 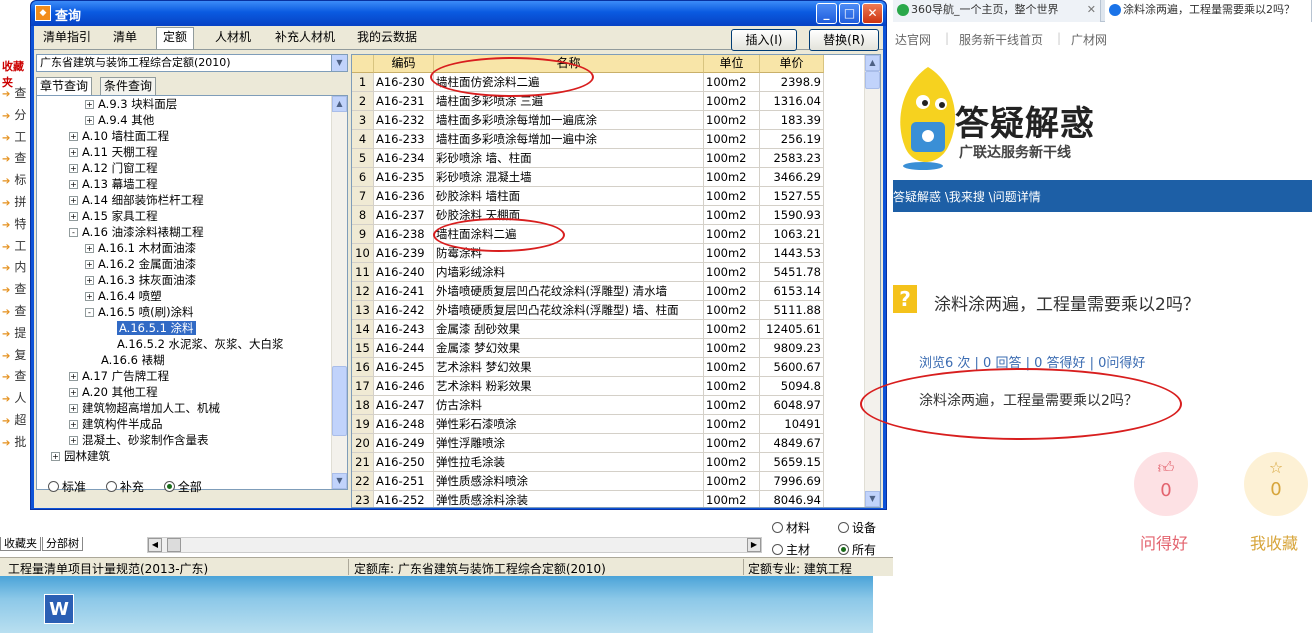 What do you see at coordinates (339, 292) in the screenshot?
I see `tree-scrollbar: ▲ ▼` at bounding box center [339, 292].